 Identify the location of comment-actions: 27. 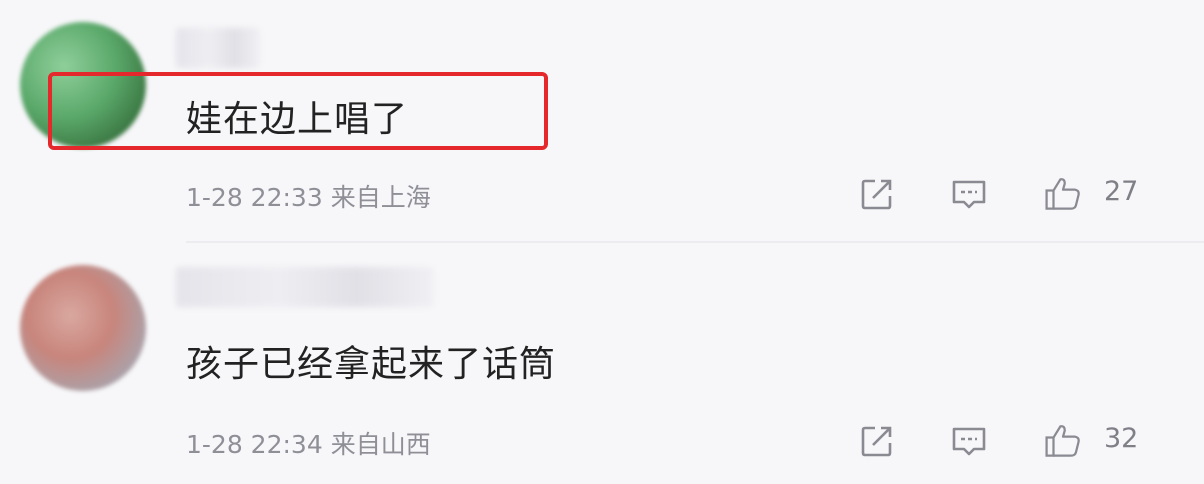
(602, 194).